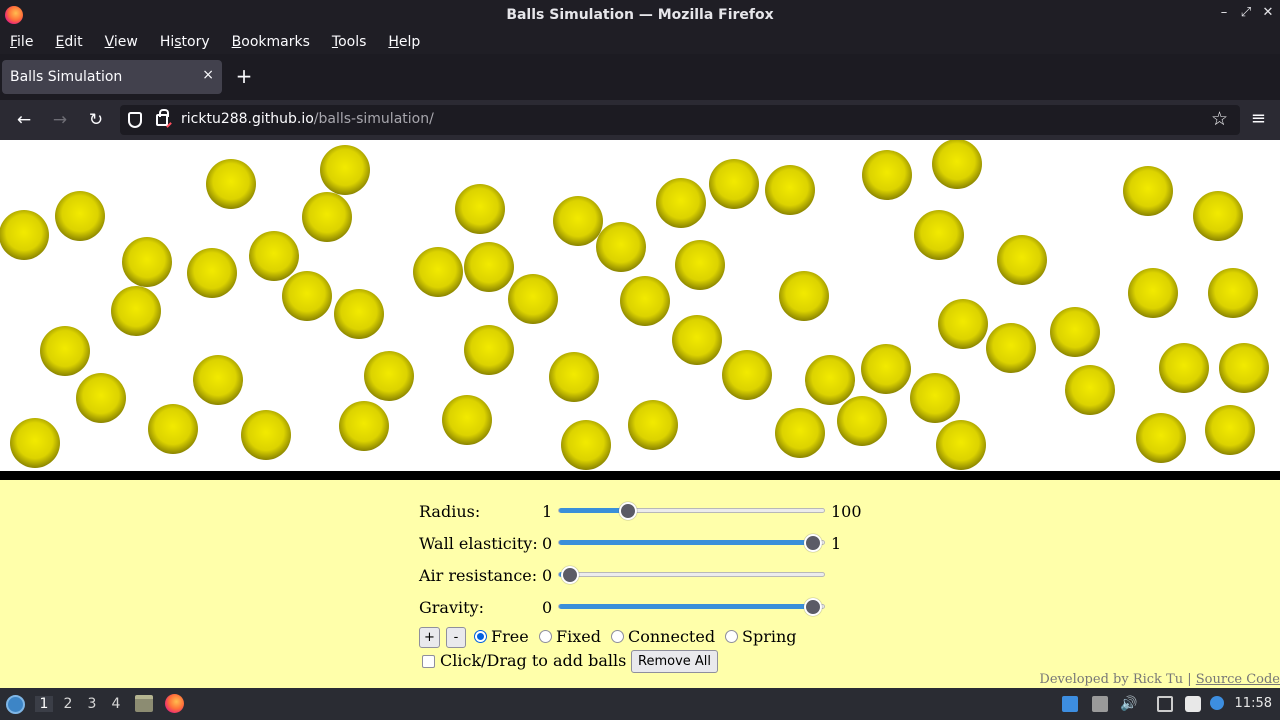  I want to click on close-tab-icon: ×, so click(208, 75).